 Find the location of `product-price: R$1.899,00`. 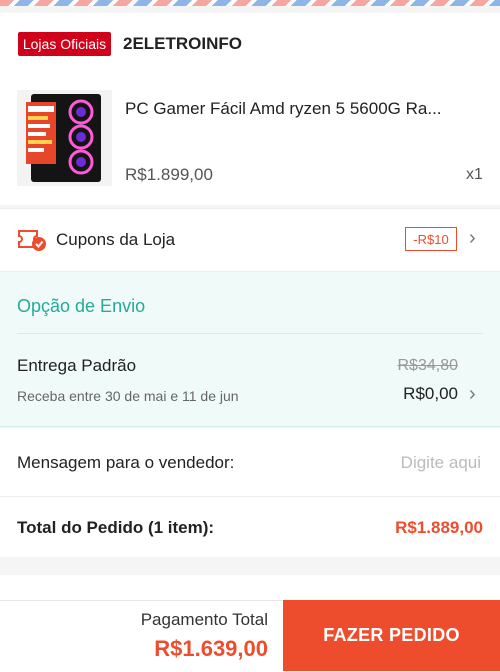

product-price: R$1.899,00 is located at coordinates (169, 174).